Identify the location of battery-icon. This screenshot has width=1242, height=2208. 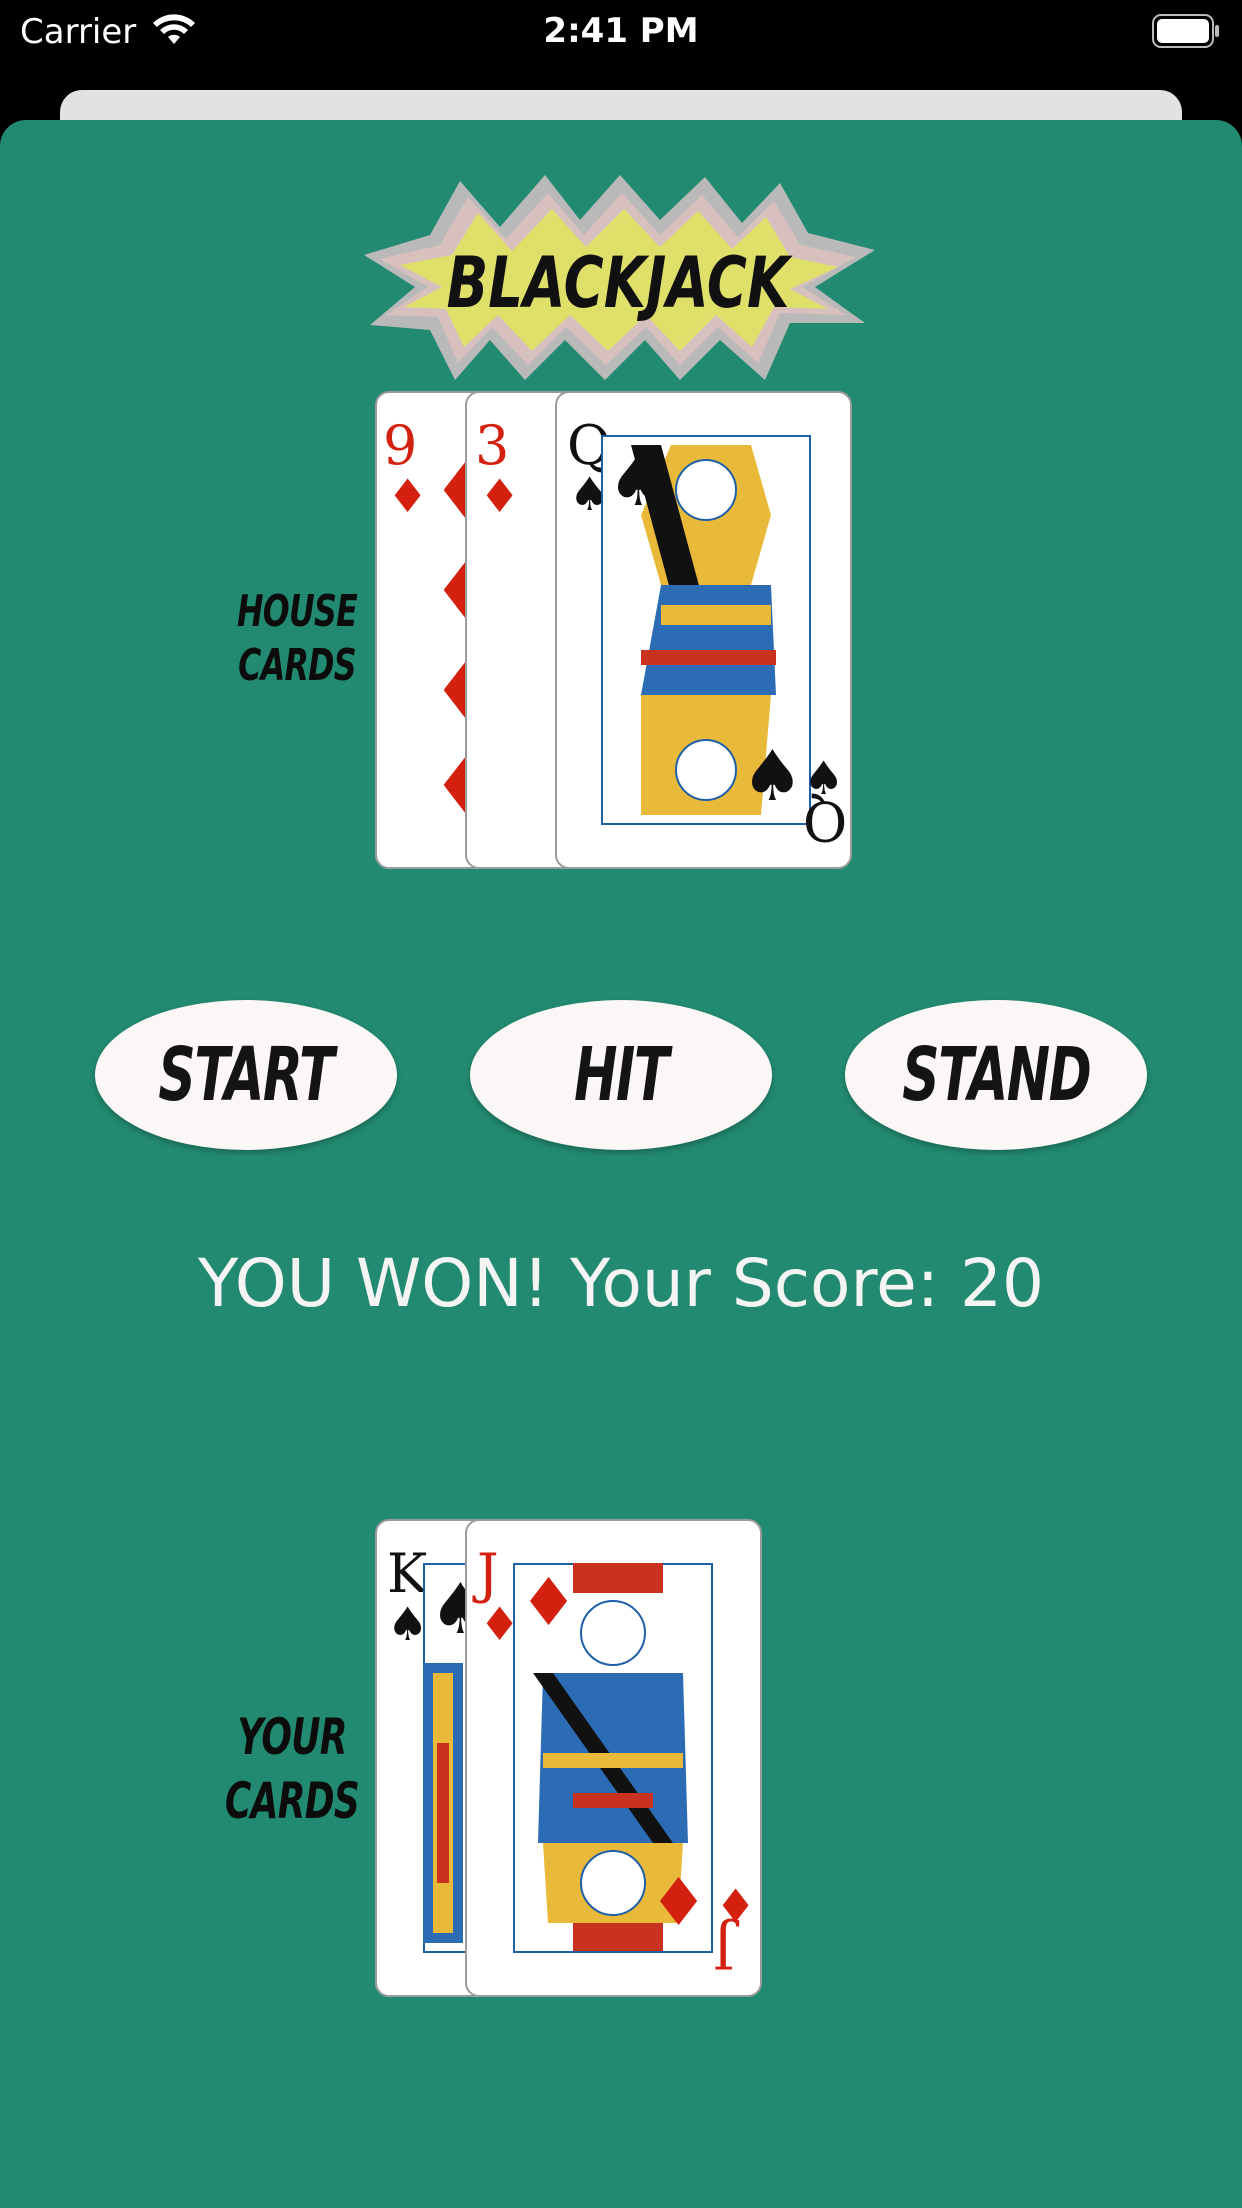
(1185, 31).